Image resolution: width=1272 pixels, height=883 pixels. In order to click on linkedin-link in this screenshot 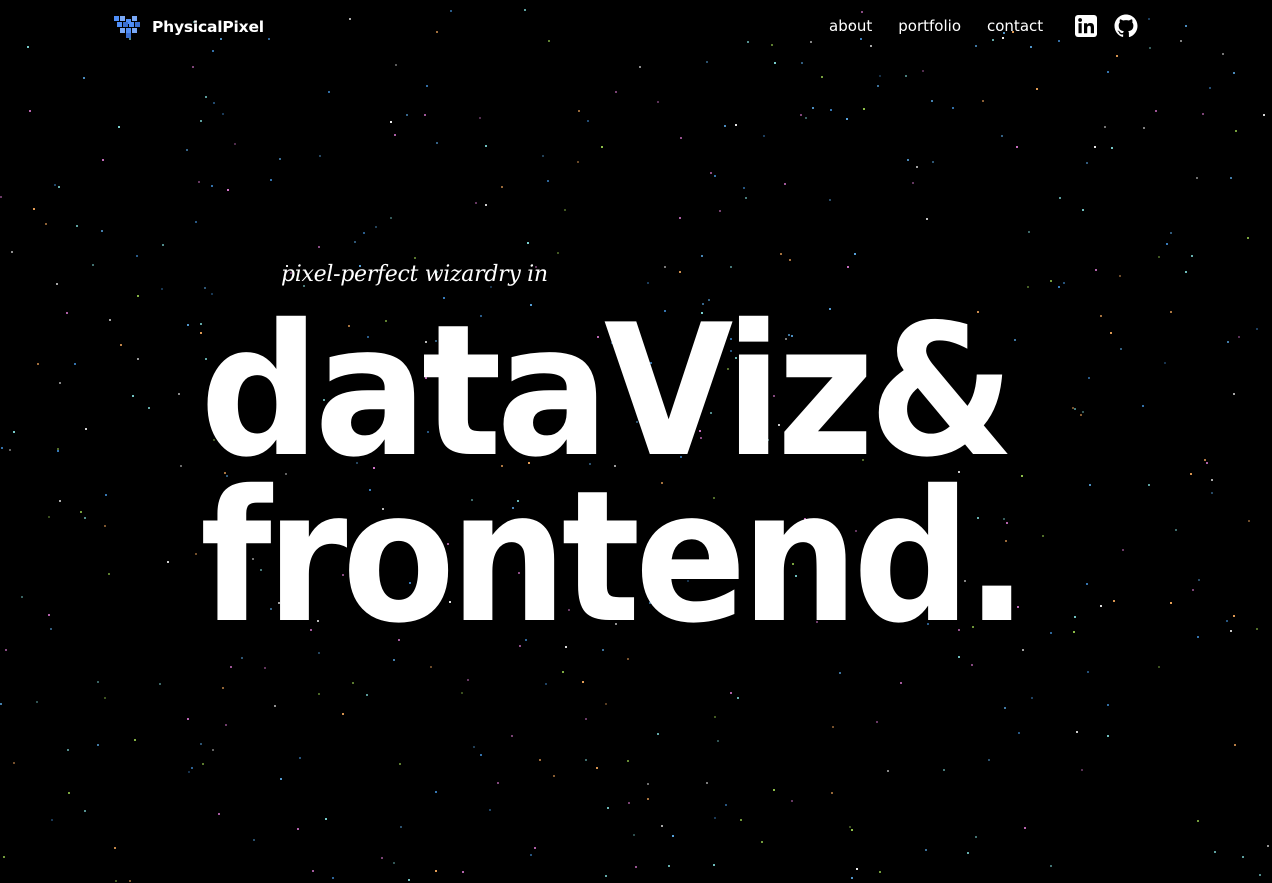, I will do `click(1086, 26)`.